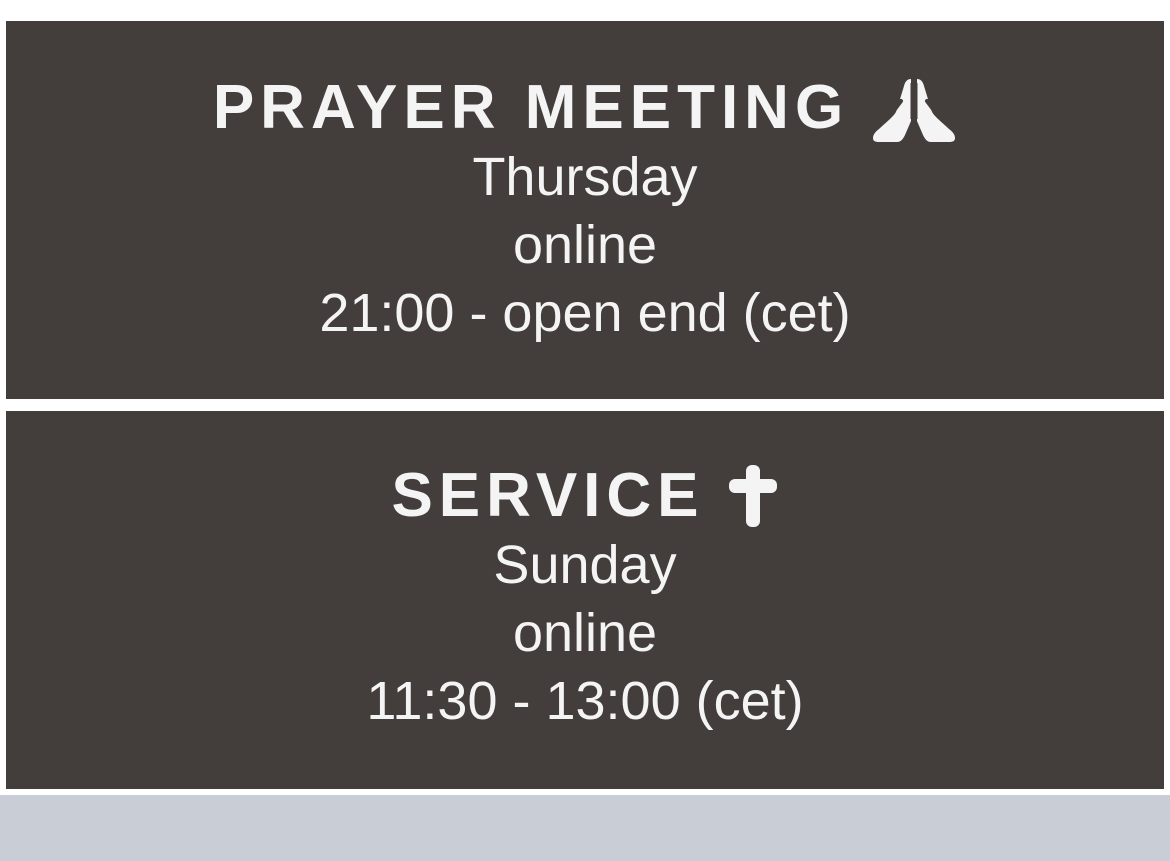  I want to click on event-time: 11:30 - 13:00 (cet), so click(585, 701).